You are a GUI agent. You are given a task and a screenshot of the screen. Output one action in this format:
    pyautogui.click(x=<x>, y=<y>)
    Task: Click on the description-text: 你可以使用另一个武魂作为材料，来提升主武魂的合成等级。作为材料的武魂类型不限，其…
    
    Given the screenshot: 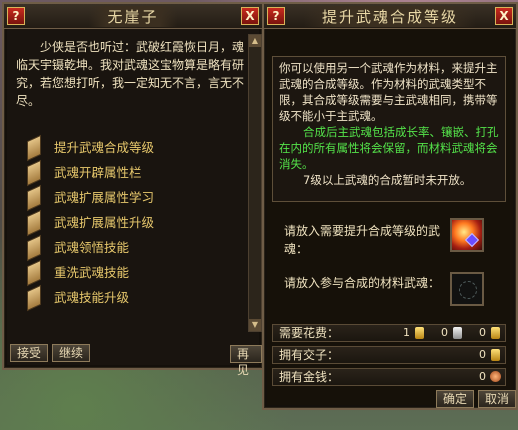 What is the action you would take?
    pyautogui.click(x=388, y=92)
    